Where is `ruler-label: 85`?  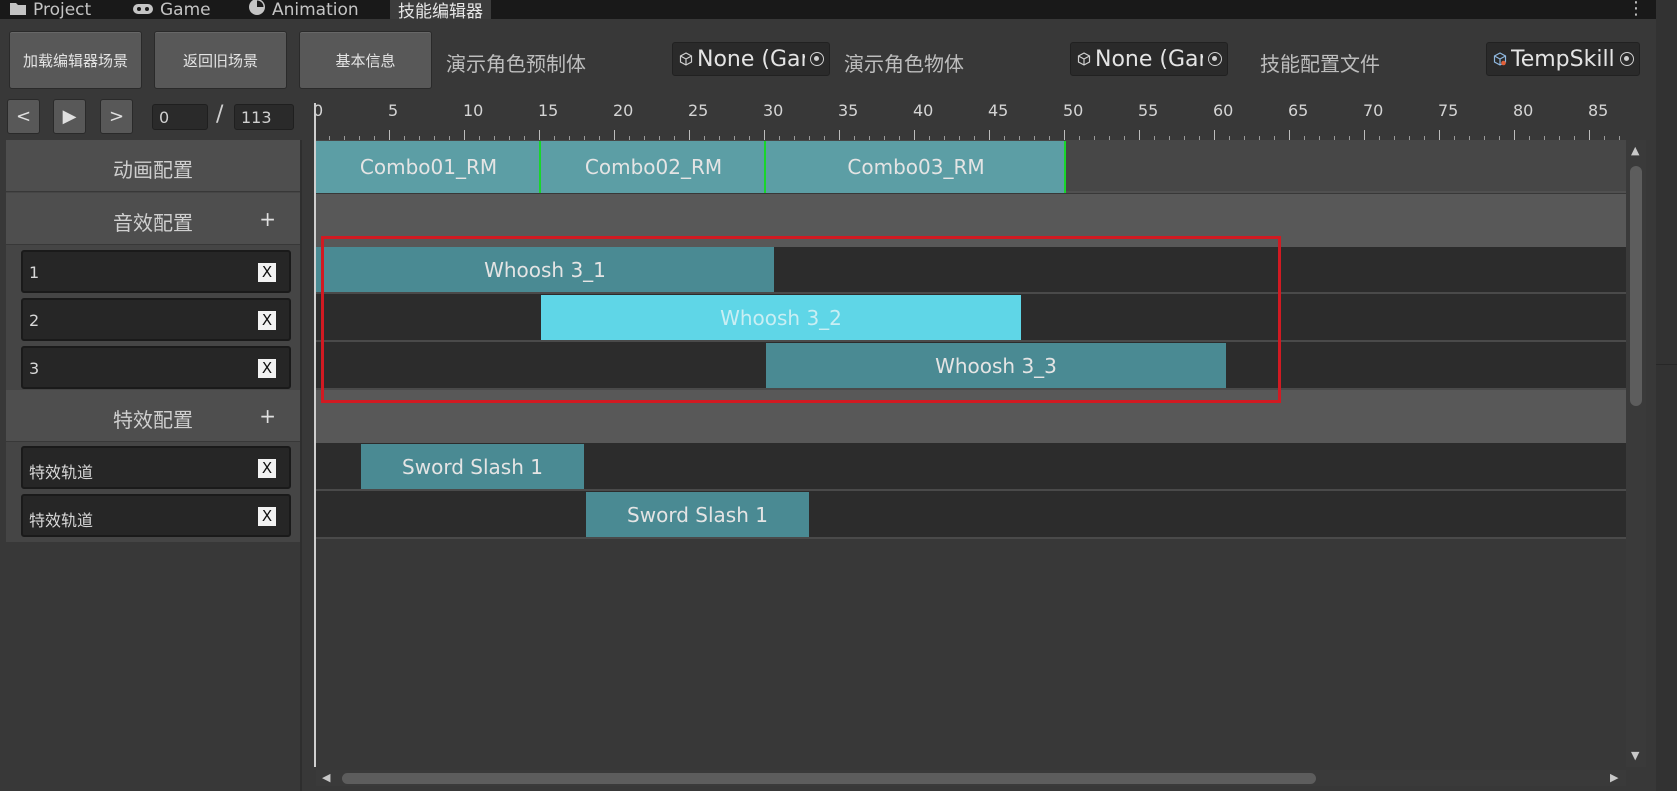 ruler-label: 85 is located at coordinates (1598, 110).